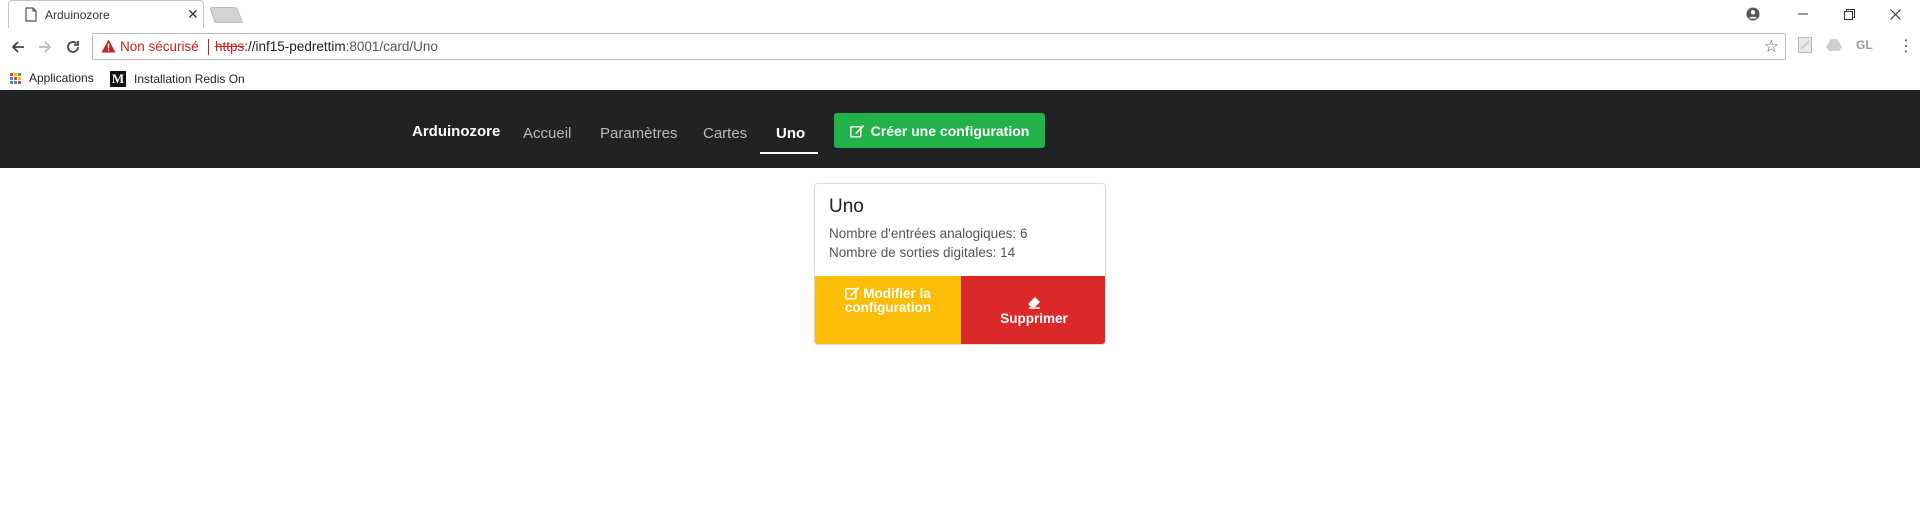 Image resolution: width=1920 pixels, height=520 pixels. Describe the element at coordinates (189, 79) in the screenshot. I see `bookmark-label: Installation Redis On` at that location.